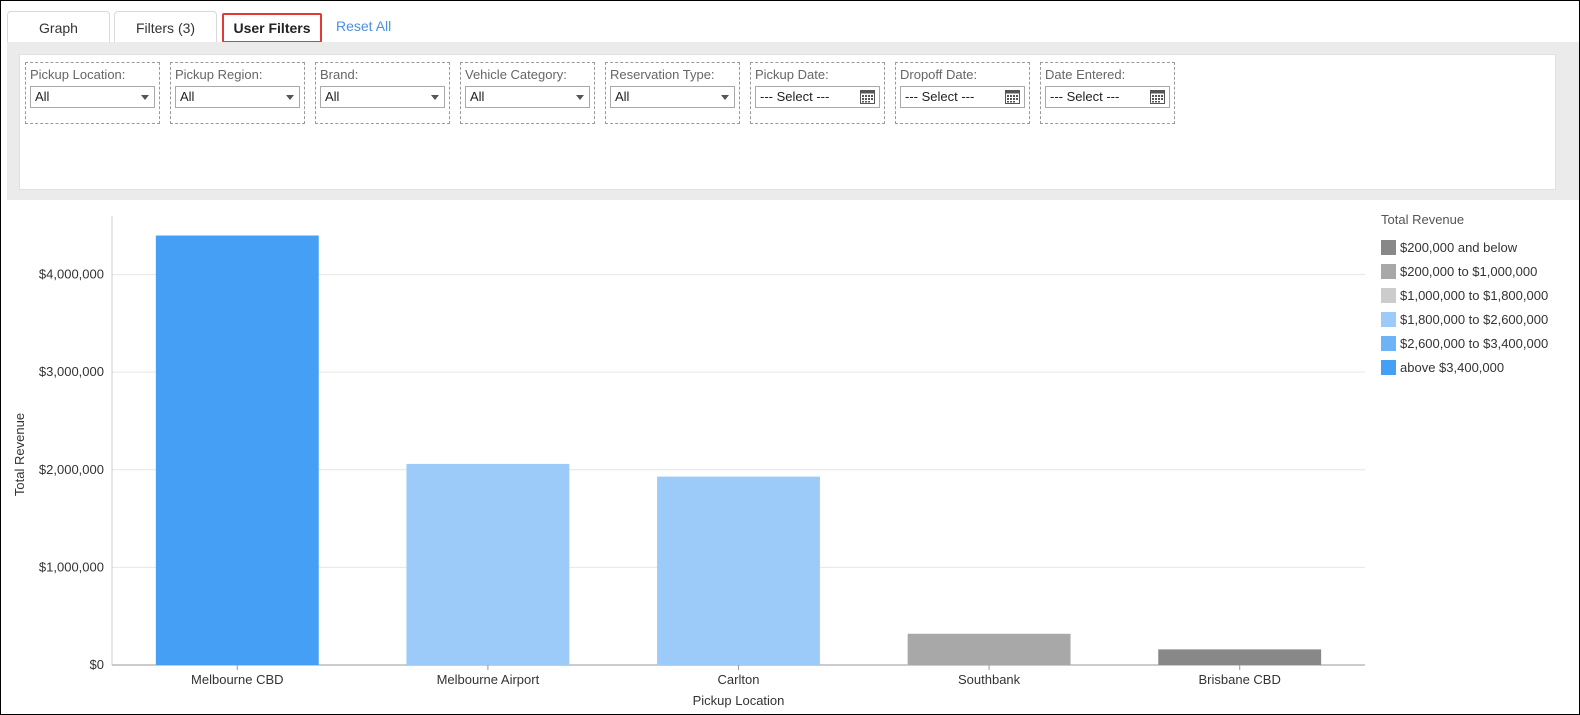 The width and height of the screenshot is (1580, 715). I want to click on filter-label: Pickup Location:, so click(78, 74).